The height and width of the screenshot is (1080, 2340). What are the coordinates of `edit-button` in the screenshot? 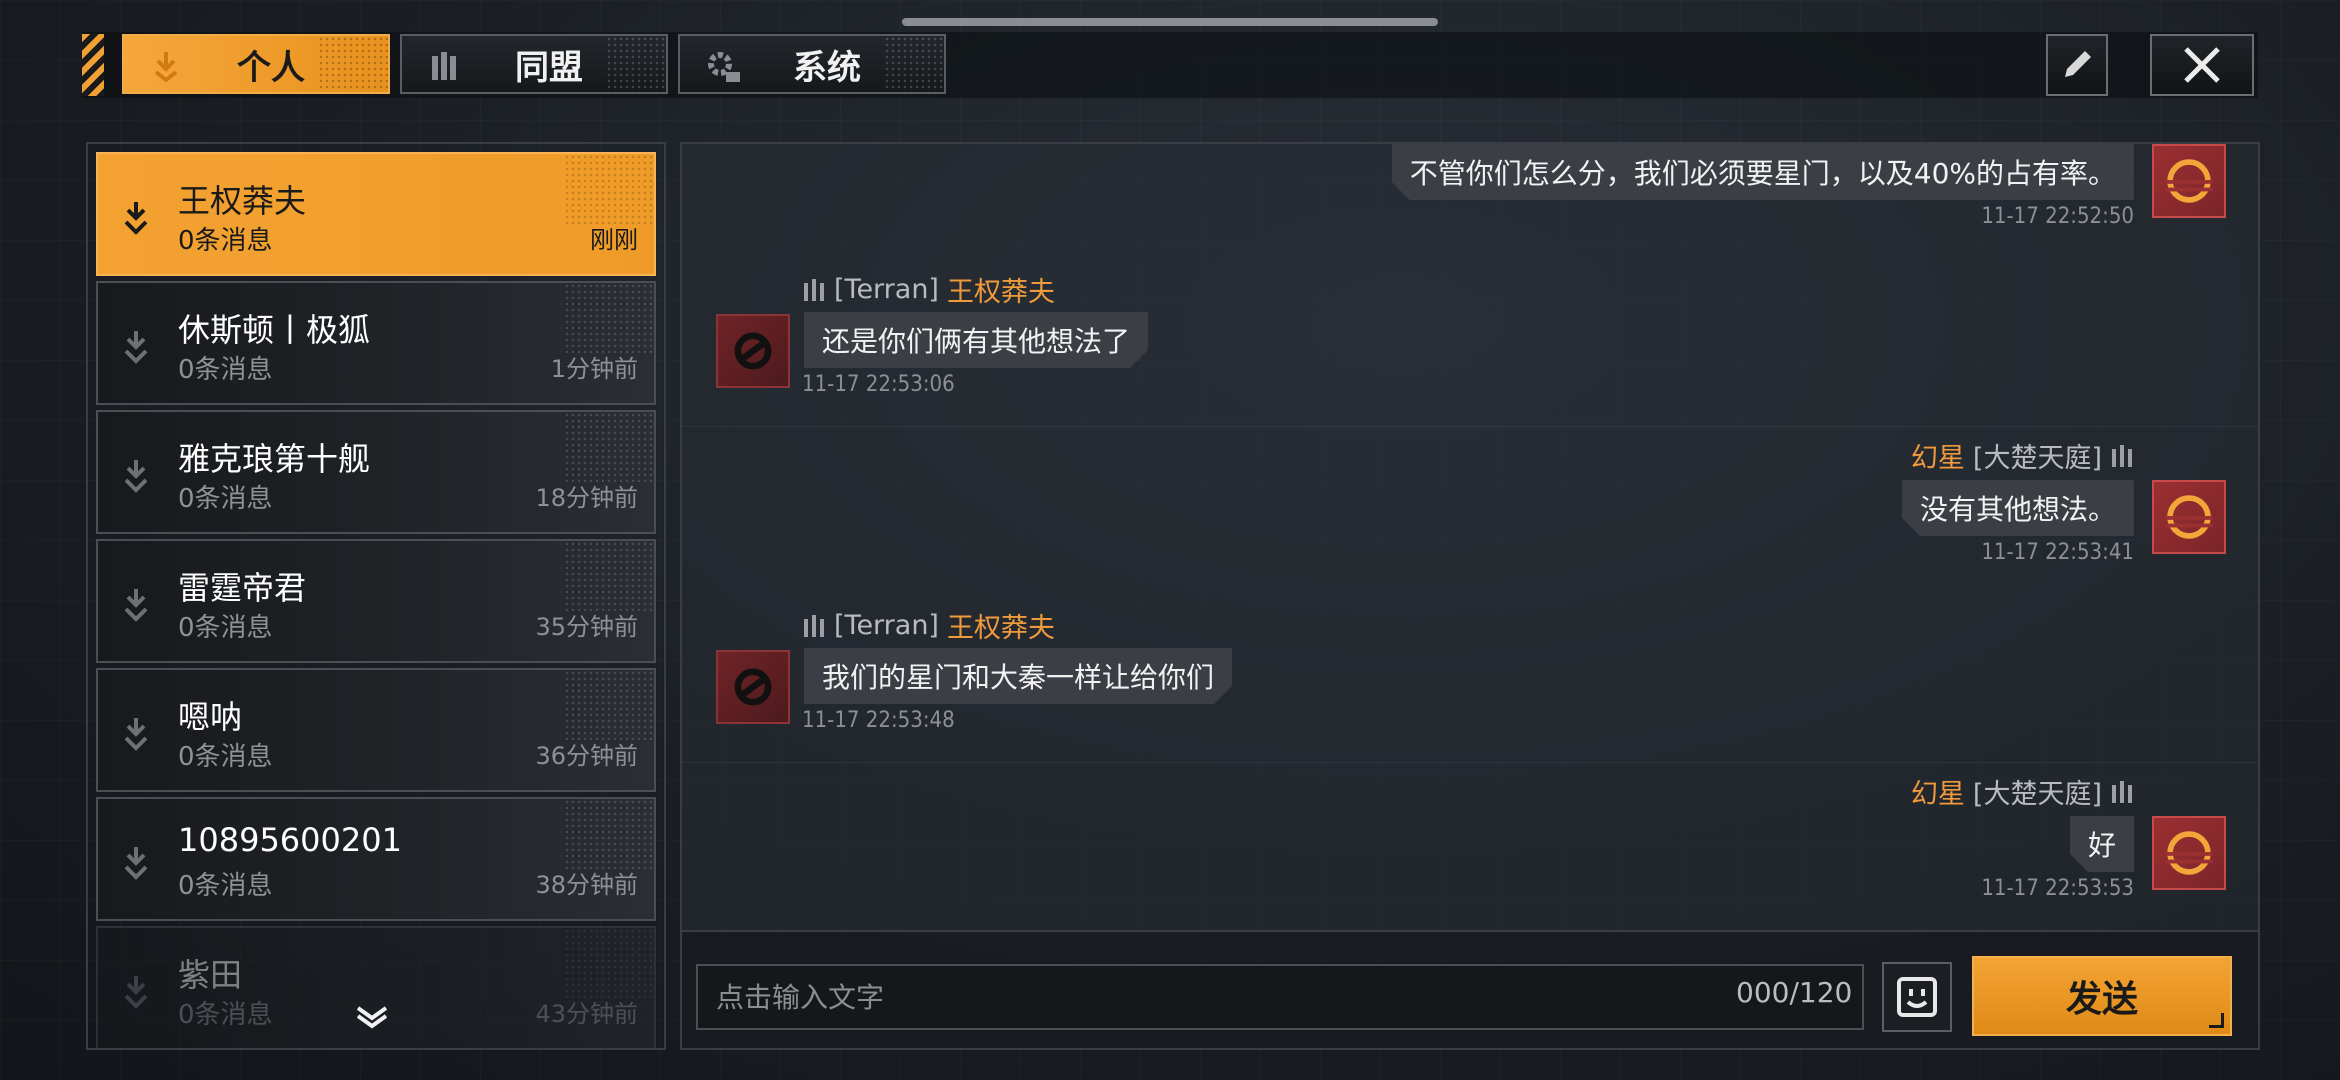 It's located at (2077, 65).